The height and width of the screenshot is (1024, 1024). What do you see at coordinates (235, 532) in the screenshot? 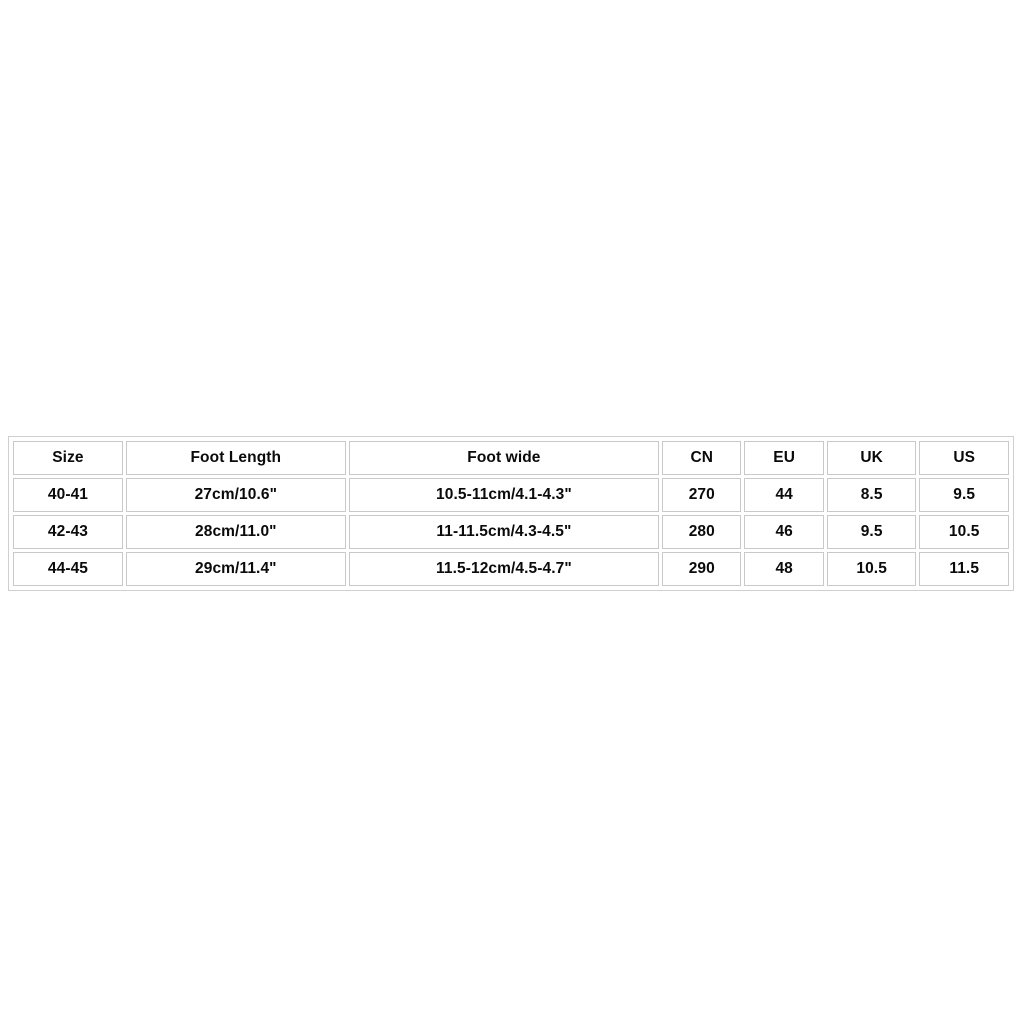
I see `cell-foot-length: 28cm/11.0"` at bounding box center [235, 532].